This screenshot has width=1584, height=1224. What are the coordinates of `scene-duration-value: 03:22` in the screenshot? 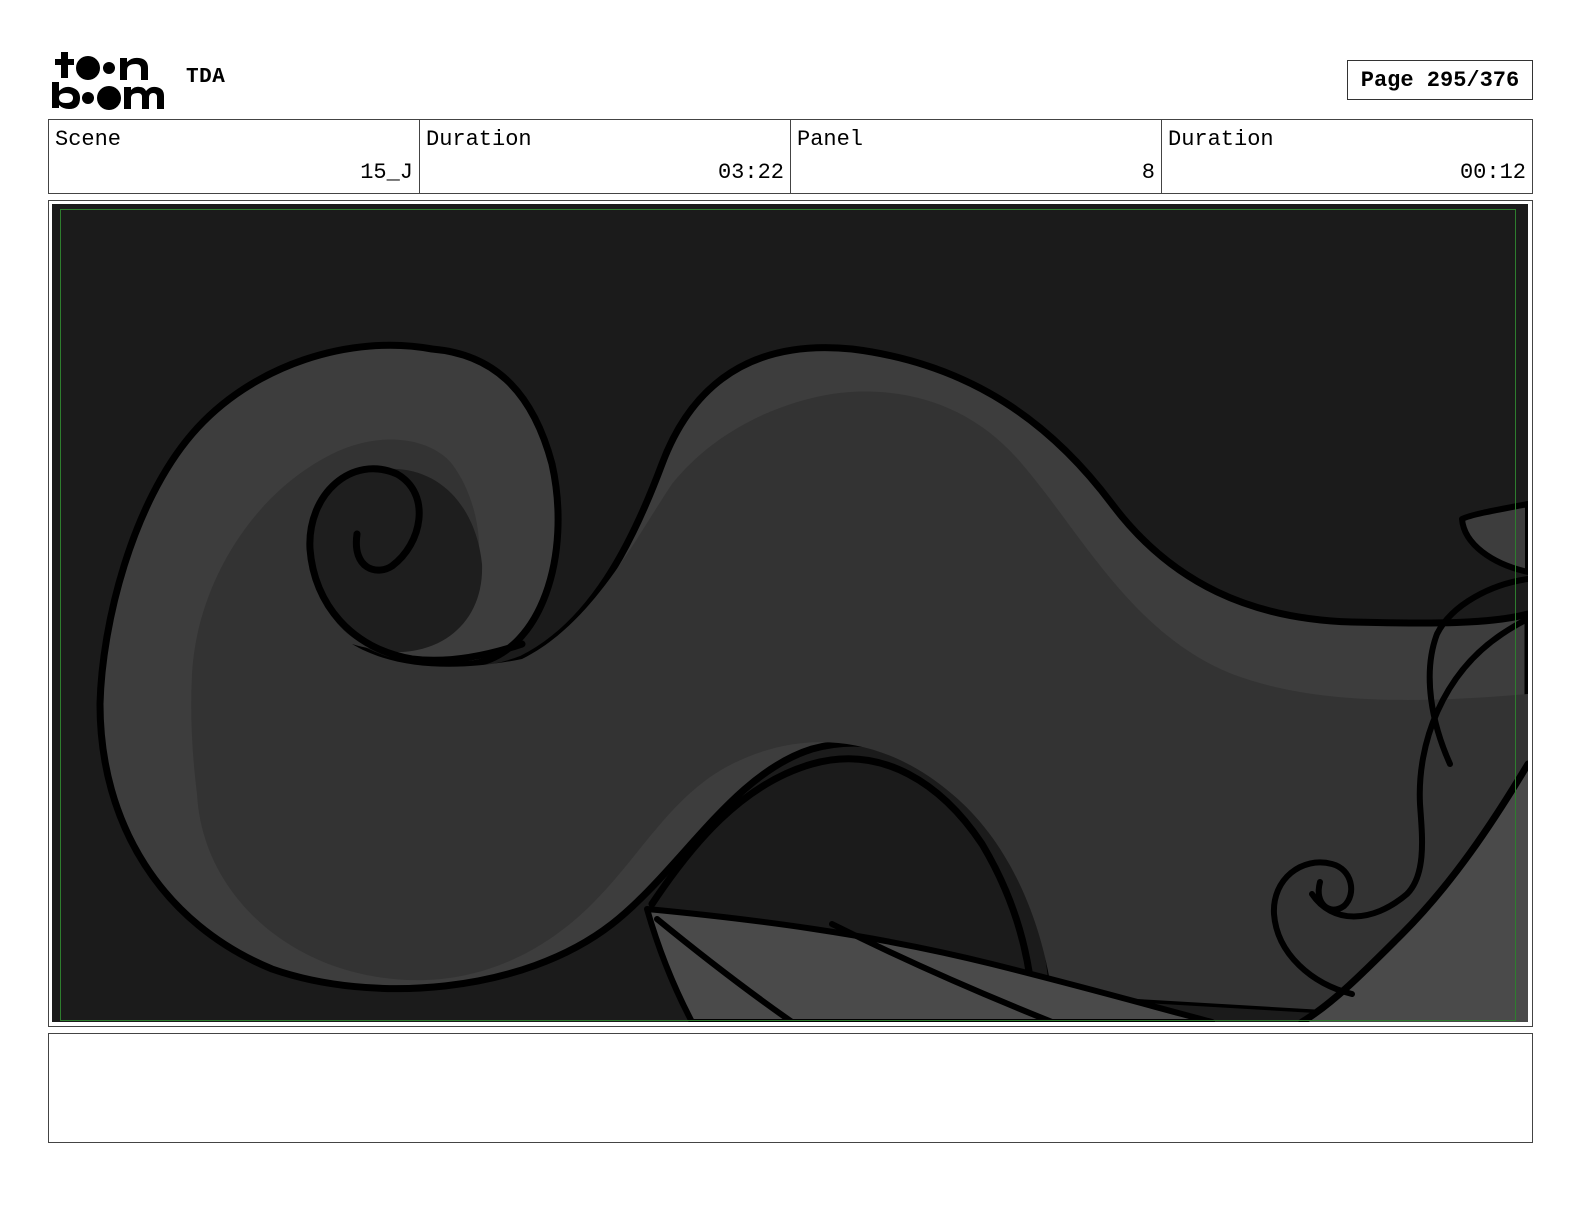 It's located at (750, 172).